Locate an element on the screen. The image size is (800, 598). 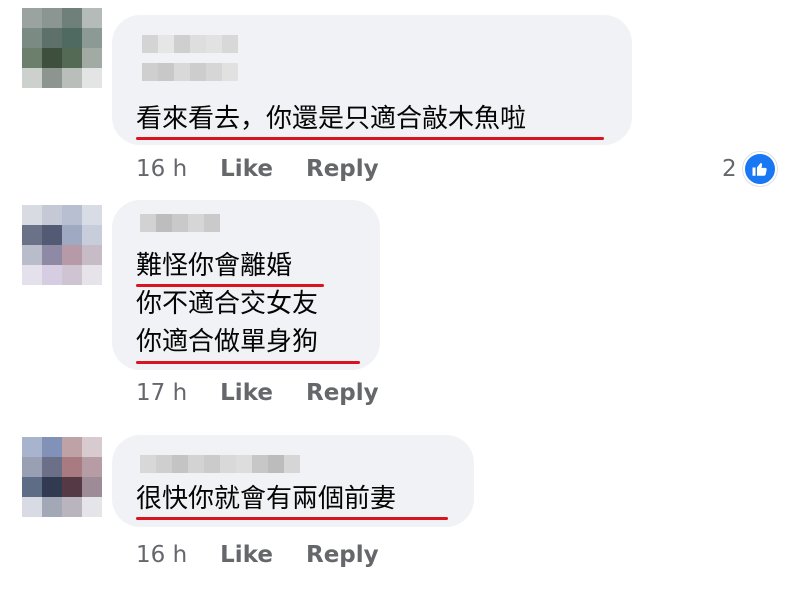
comment-bubble: 看來看去，你還是只適合敲木魚啦 is located at coordinates (372, 80).